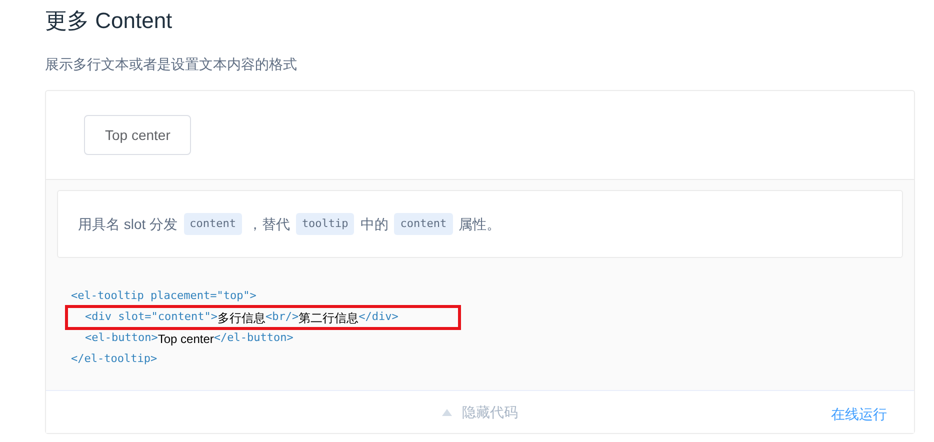 The height and width of the screenshot is (442, 934). I want to click on demo-button: Top center, so click(138, 135).